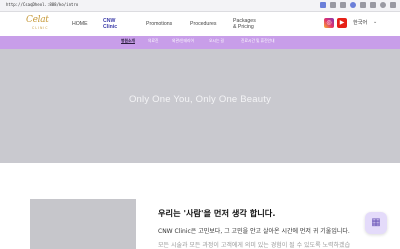 The image size is (400, 249). Describe the element at coordinates (360, 22) in the screenshot. I see `language-selector: 한국어` at that location.